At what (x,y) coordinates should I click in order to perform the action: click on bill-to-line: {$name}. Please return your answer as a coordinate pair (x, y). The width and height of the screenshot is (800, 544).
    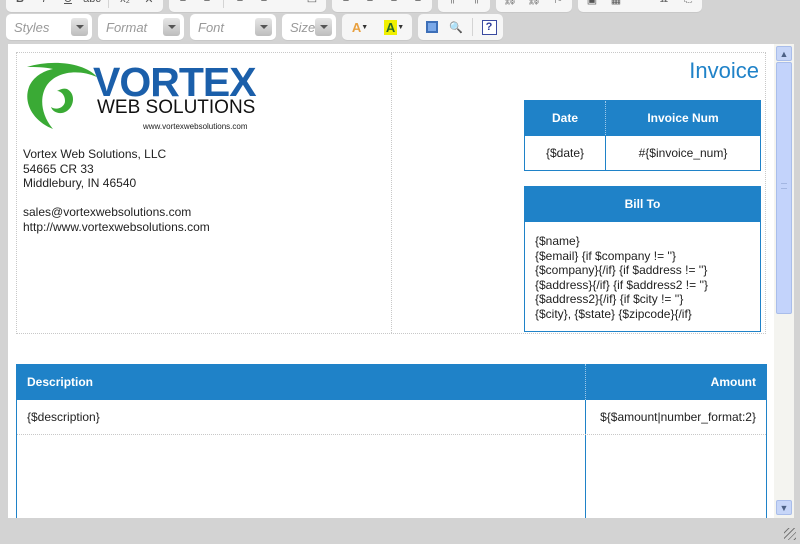
    Looking at the image, I should click on (557, 241).